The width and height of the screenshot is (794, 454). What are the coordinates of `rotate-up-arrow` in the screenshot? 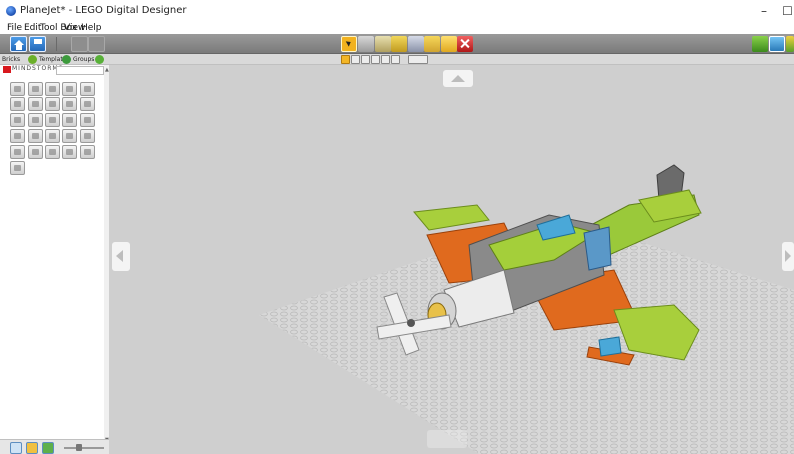 It's located at (458, 78).